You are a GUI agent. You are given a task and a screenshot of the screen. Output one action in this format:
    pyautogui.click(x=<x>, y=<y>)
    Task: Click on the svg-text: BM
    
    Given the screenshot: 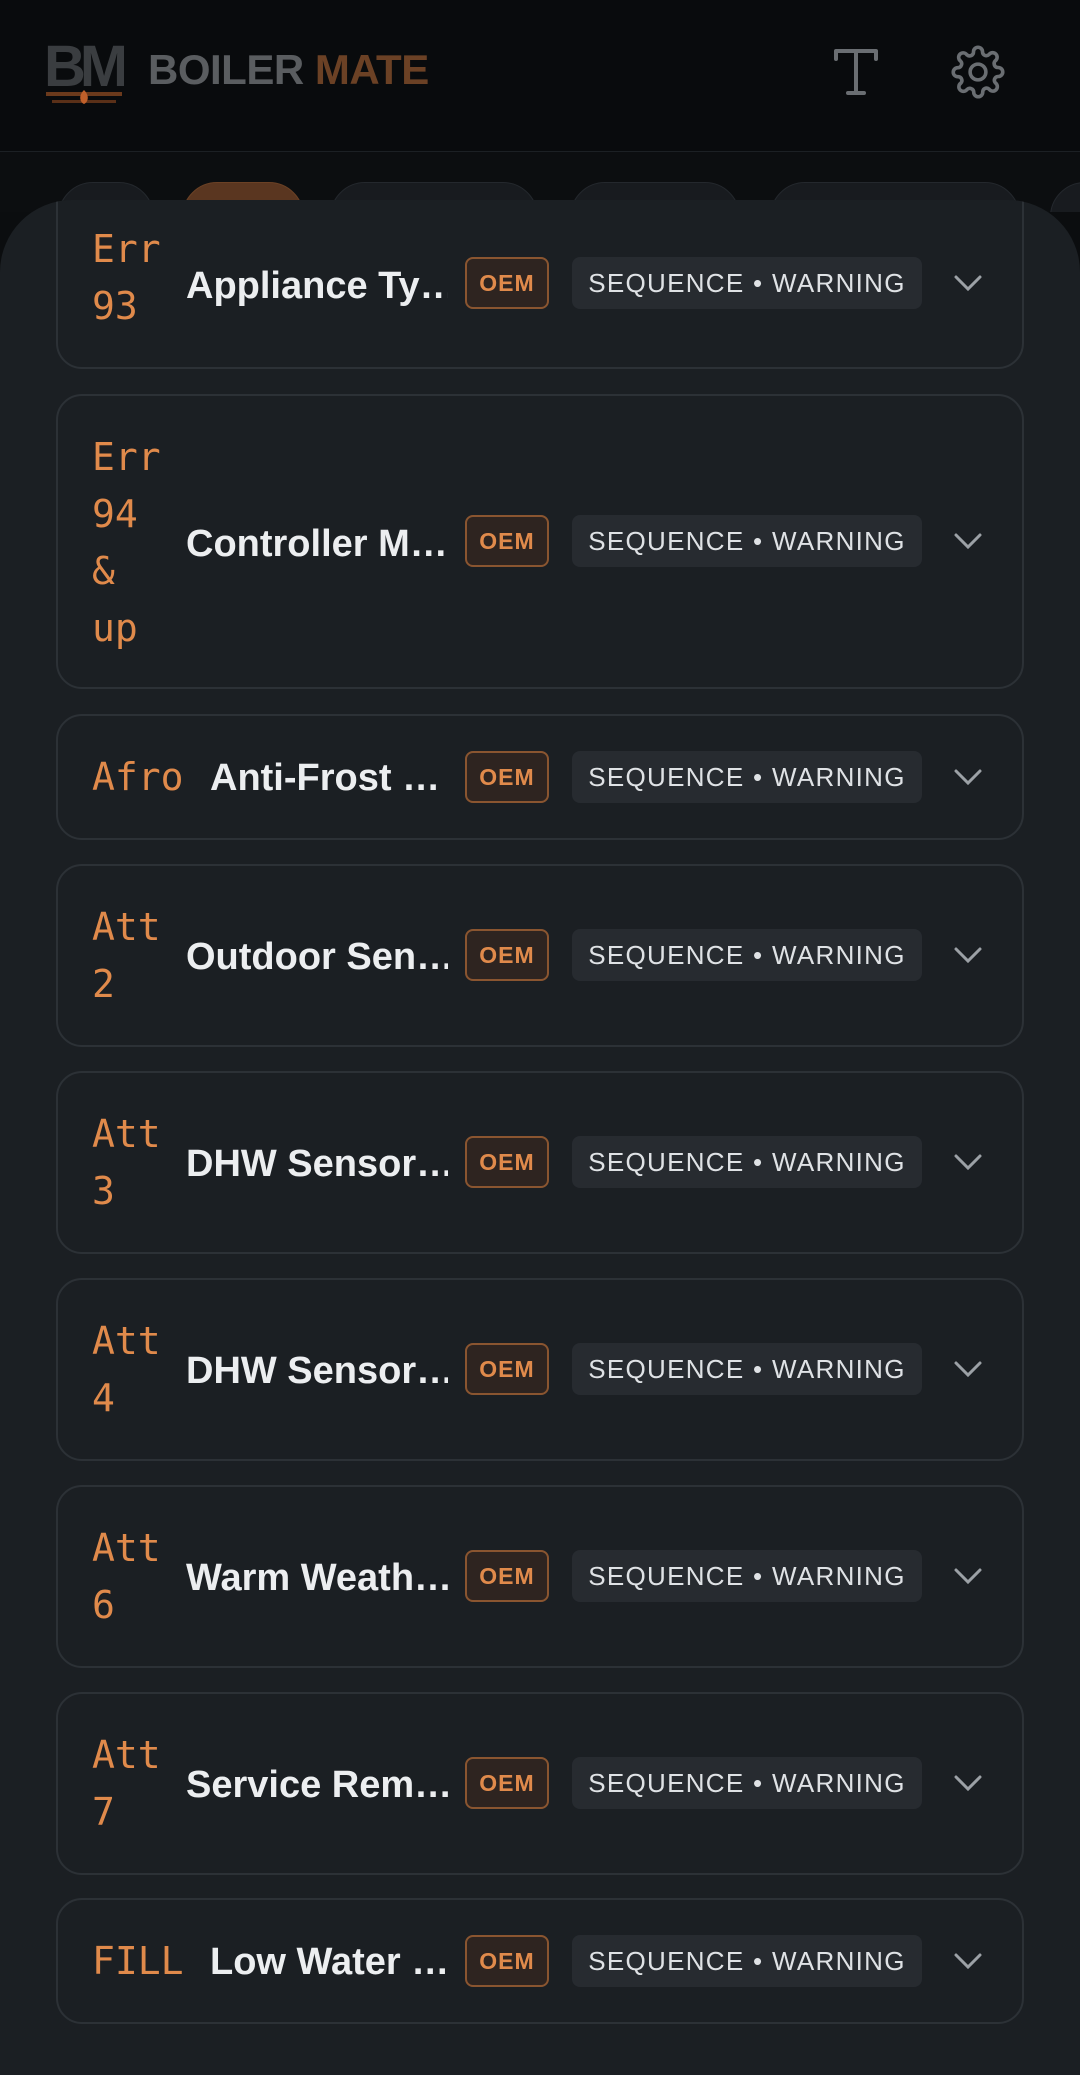 What is the action you would take?
    pyautogui.click(x=84, y=66)
    